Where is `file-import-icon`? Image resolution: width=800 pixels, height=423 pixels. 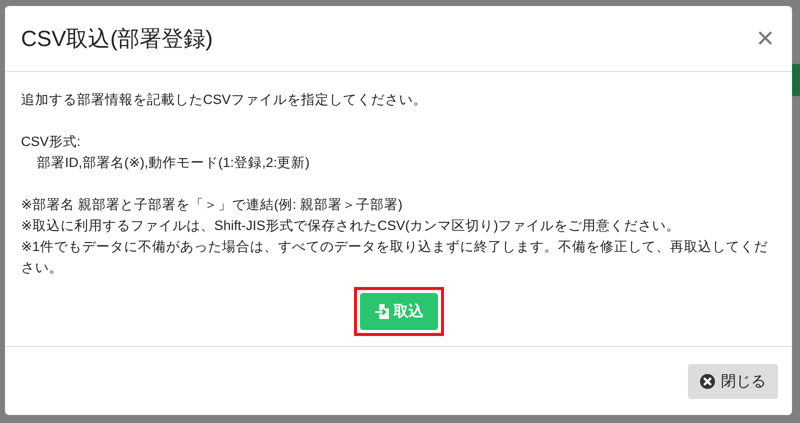
file-import-icon is located at coordinates (382, 311).